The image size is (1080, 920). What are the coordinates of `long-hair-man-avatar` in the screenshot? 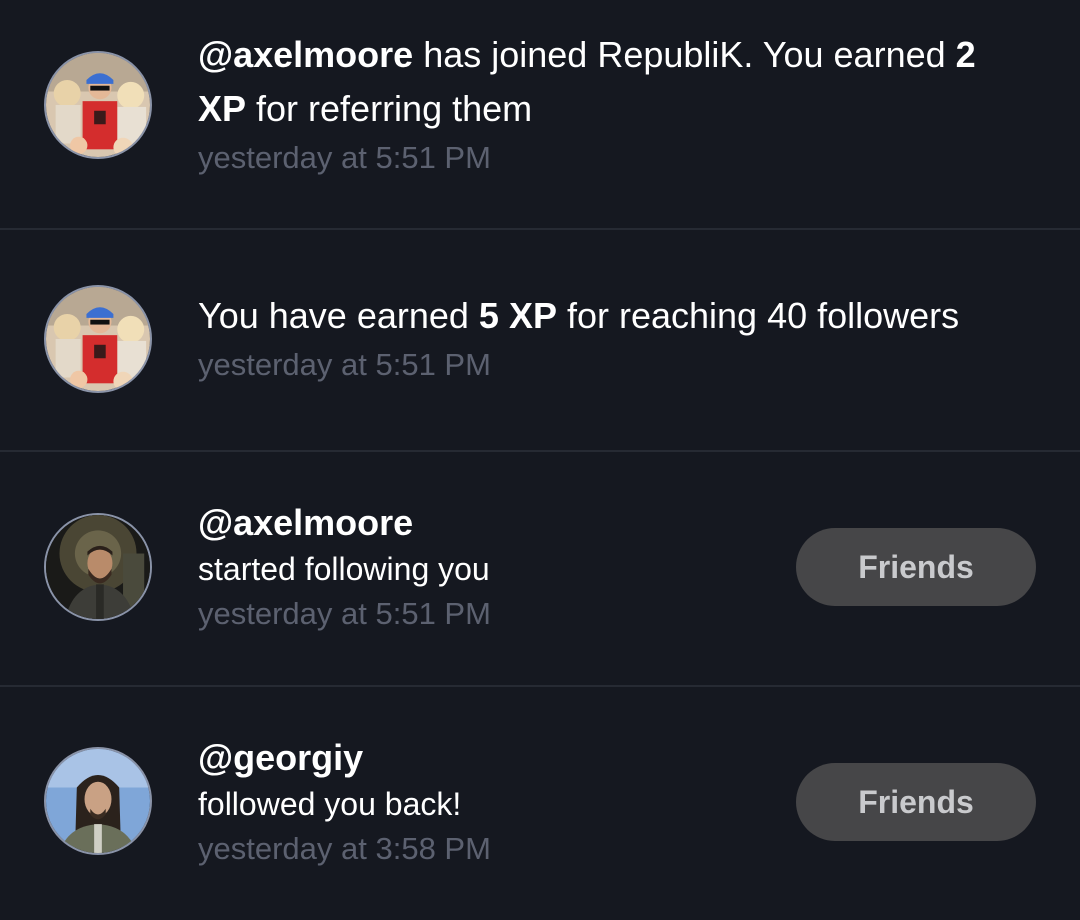 It's located at (98, 801).